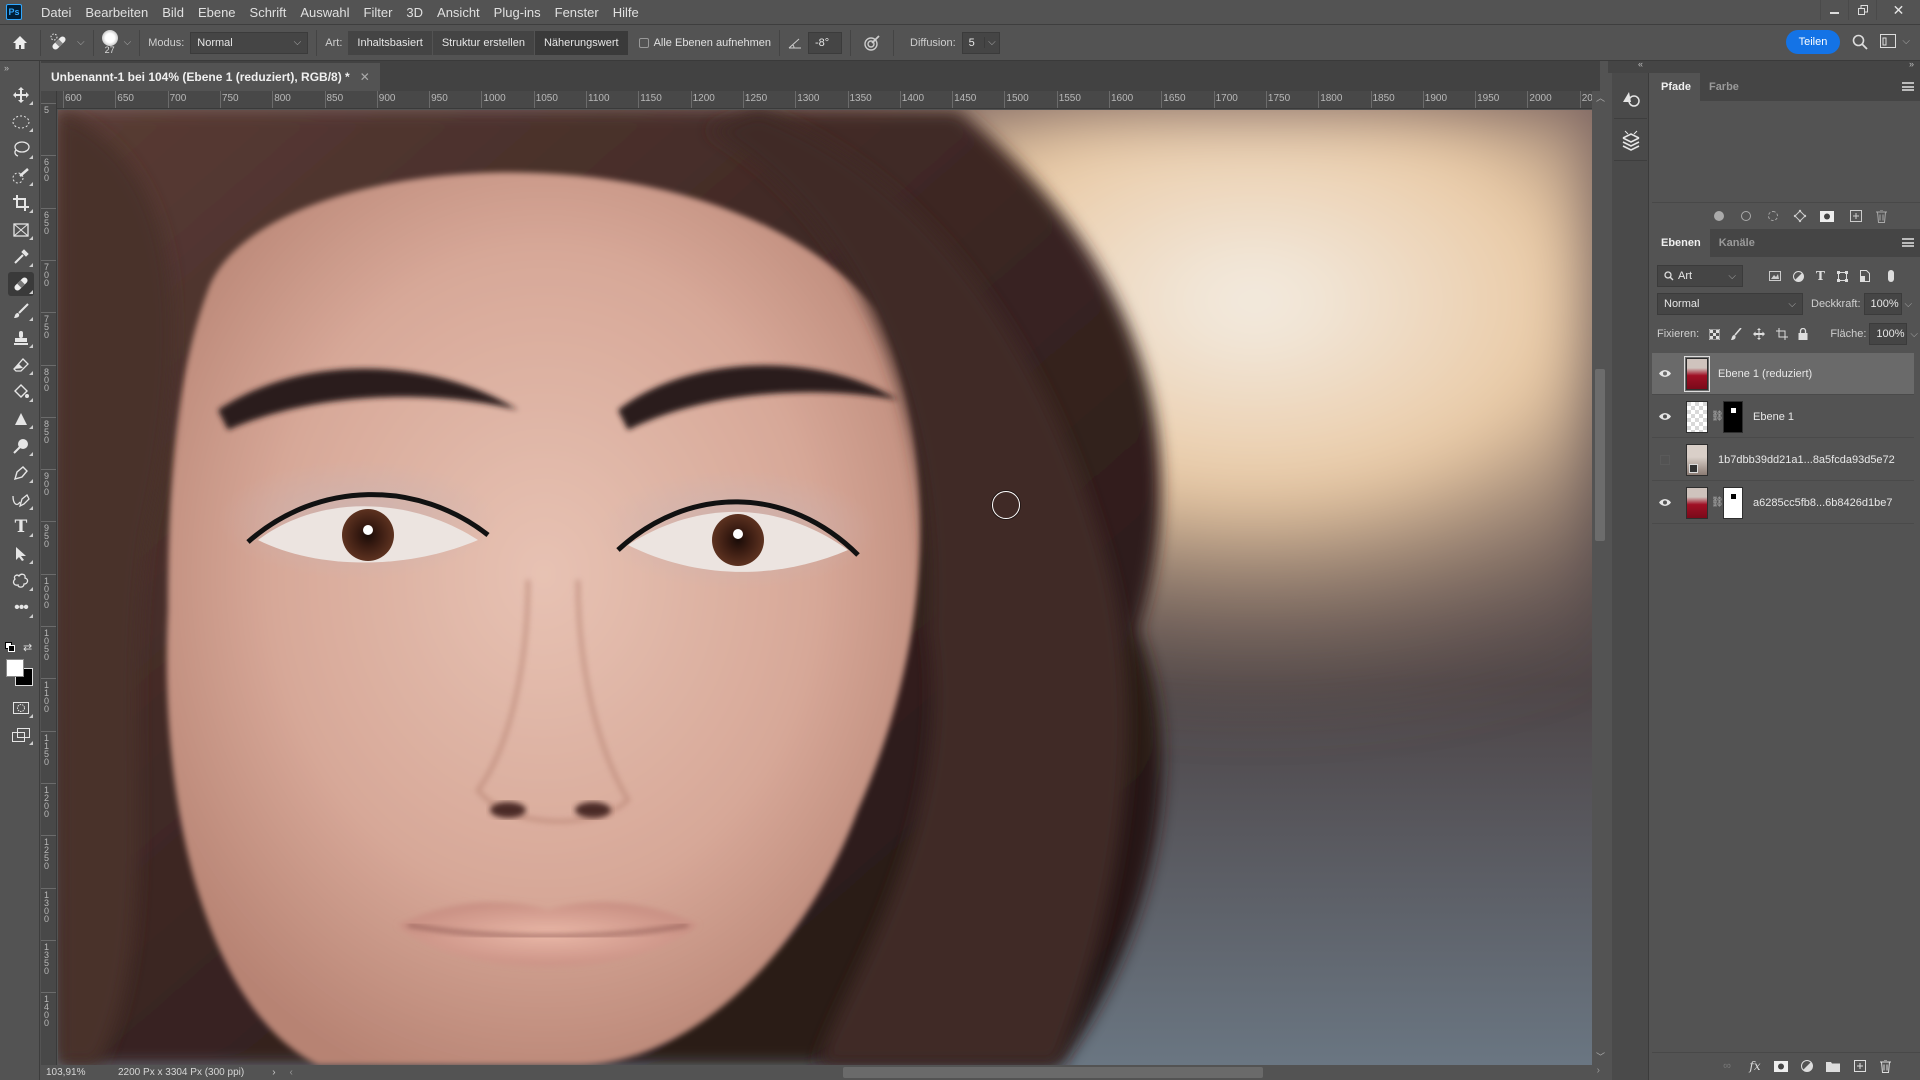 The width and height of the screenshot is (1920, 1080). Describe the element at coordinates (1727, 1066) in the screenshot. I see `link-layers-button: ∞` at that location.